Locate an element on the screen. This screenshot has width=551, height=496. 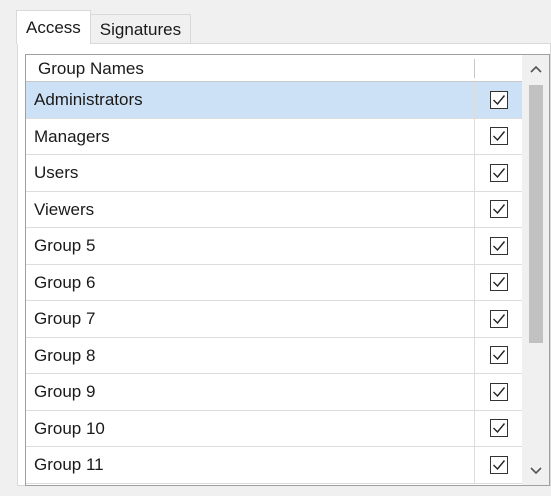
group-name-cell: Group 11 is located at coordinates (69, 464).